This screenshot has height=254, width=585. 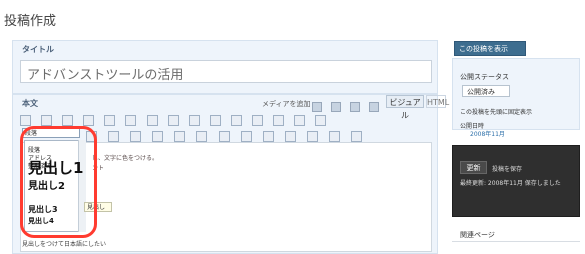 What do you see at coordinates (268, 136) in the screenshot?
I see `outdent-icon` at bounding box center [268, 136].